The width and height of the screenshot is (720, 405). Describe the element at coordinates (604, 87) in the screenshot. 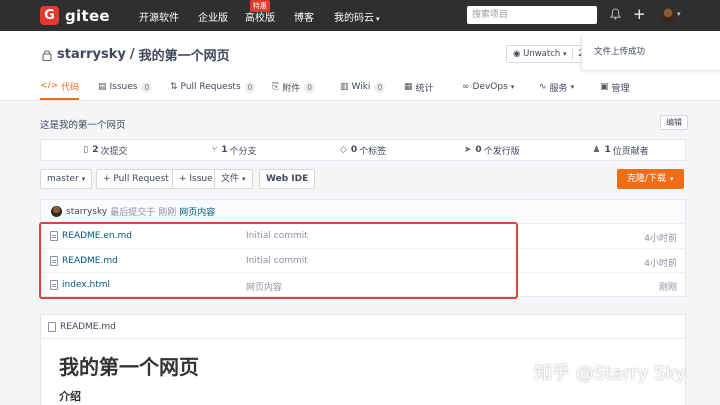

I see `settings-icon: ▣` at that location.